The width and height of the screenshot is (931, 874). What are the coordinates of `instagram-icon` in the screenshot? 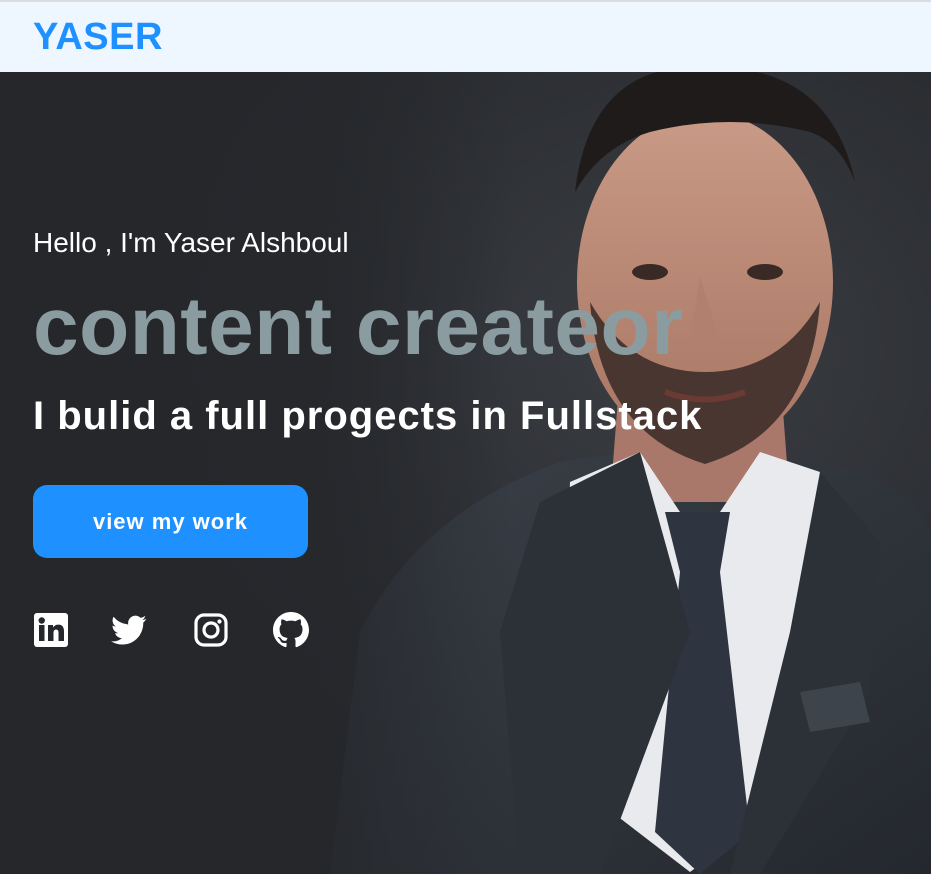 It's located at (211, 630).